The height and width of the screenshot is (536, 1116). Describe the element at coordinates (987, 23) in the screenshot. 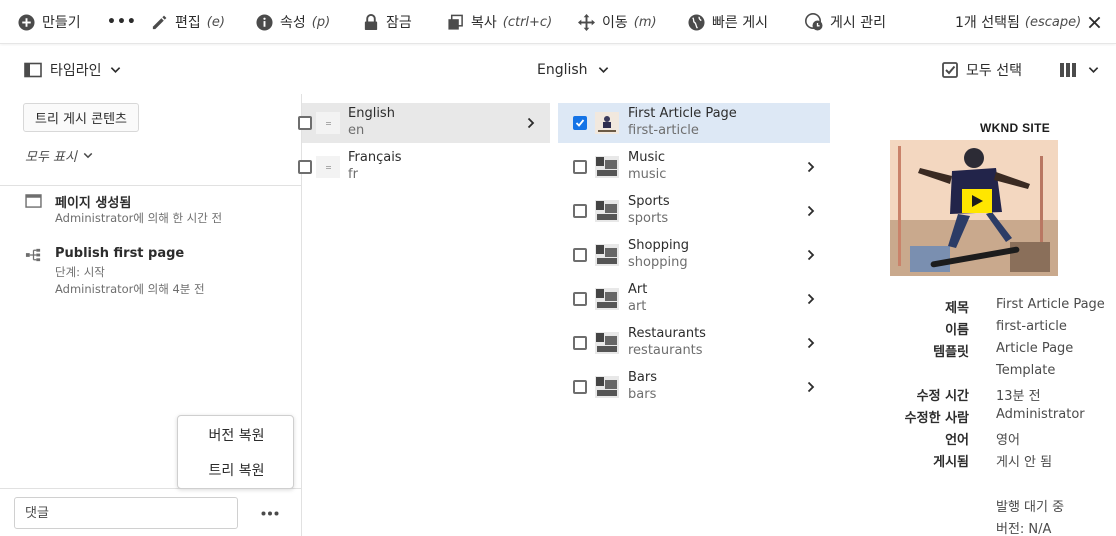

I see `selection-count: 1개 선택됨` at that location.